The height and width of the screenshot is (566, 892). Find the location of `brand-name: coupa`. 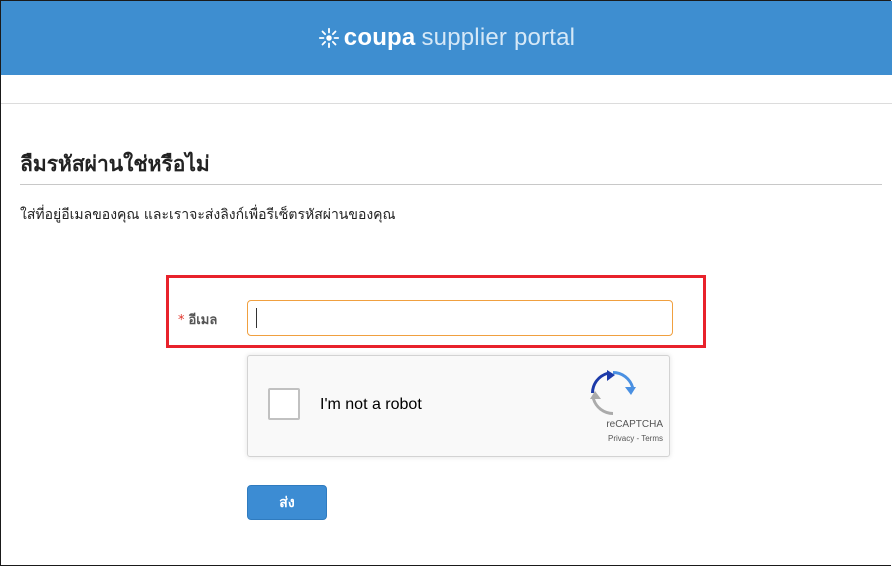

brand-name: coupa is located at coordinates (379, 37).